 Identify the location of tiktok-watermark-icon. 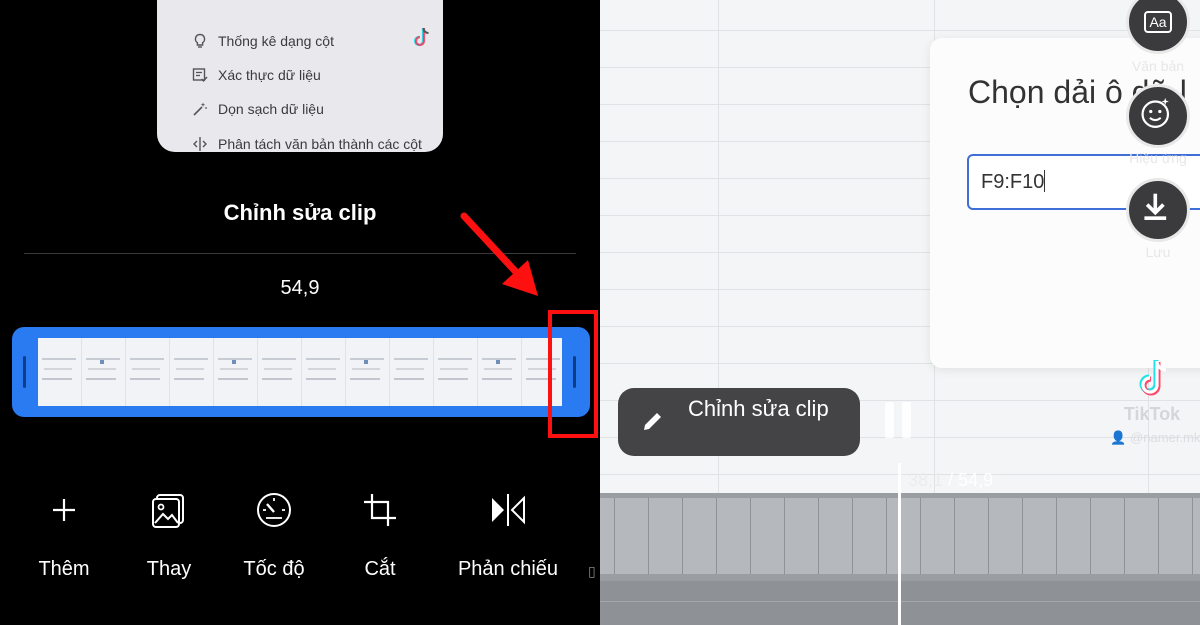
(421, 37).